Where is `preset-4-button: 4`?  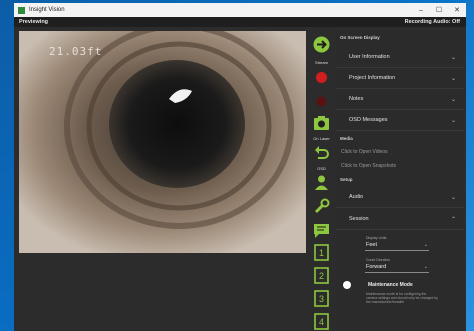
preset-4-button: 4 is located at coordinates (321, 321).